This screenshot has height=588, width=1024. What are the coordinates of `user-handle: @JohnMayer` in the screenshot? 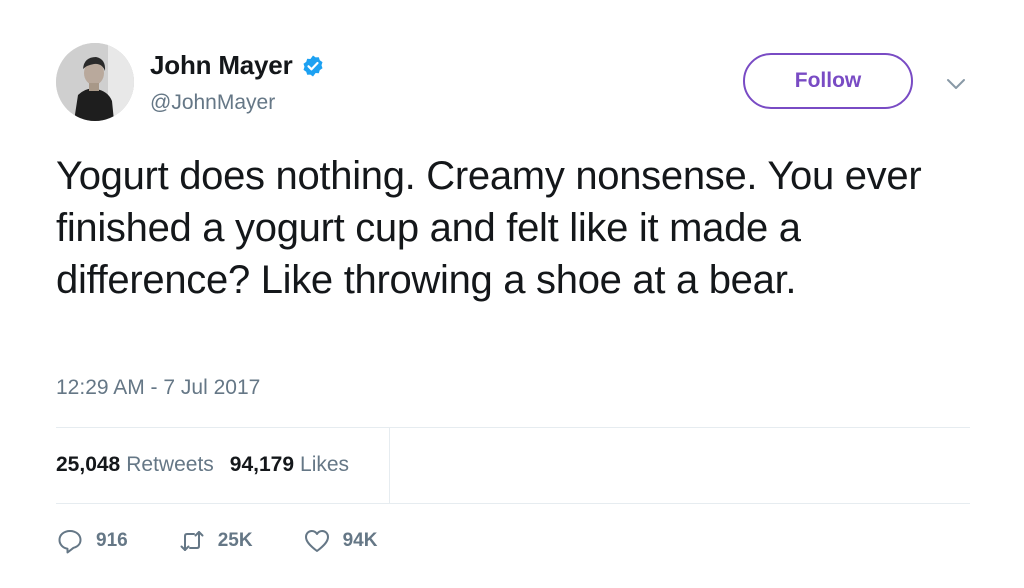 It's located at (212, 103).